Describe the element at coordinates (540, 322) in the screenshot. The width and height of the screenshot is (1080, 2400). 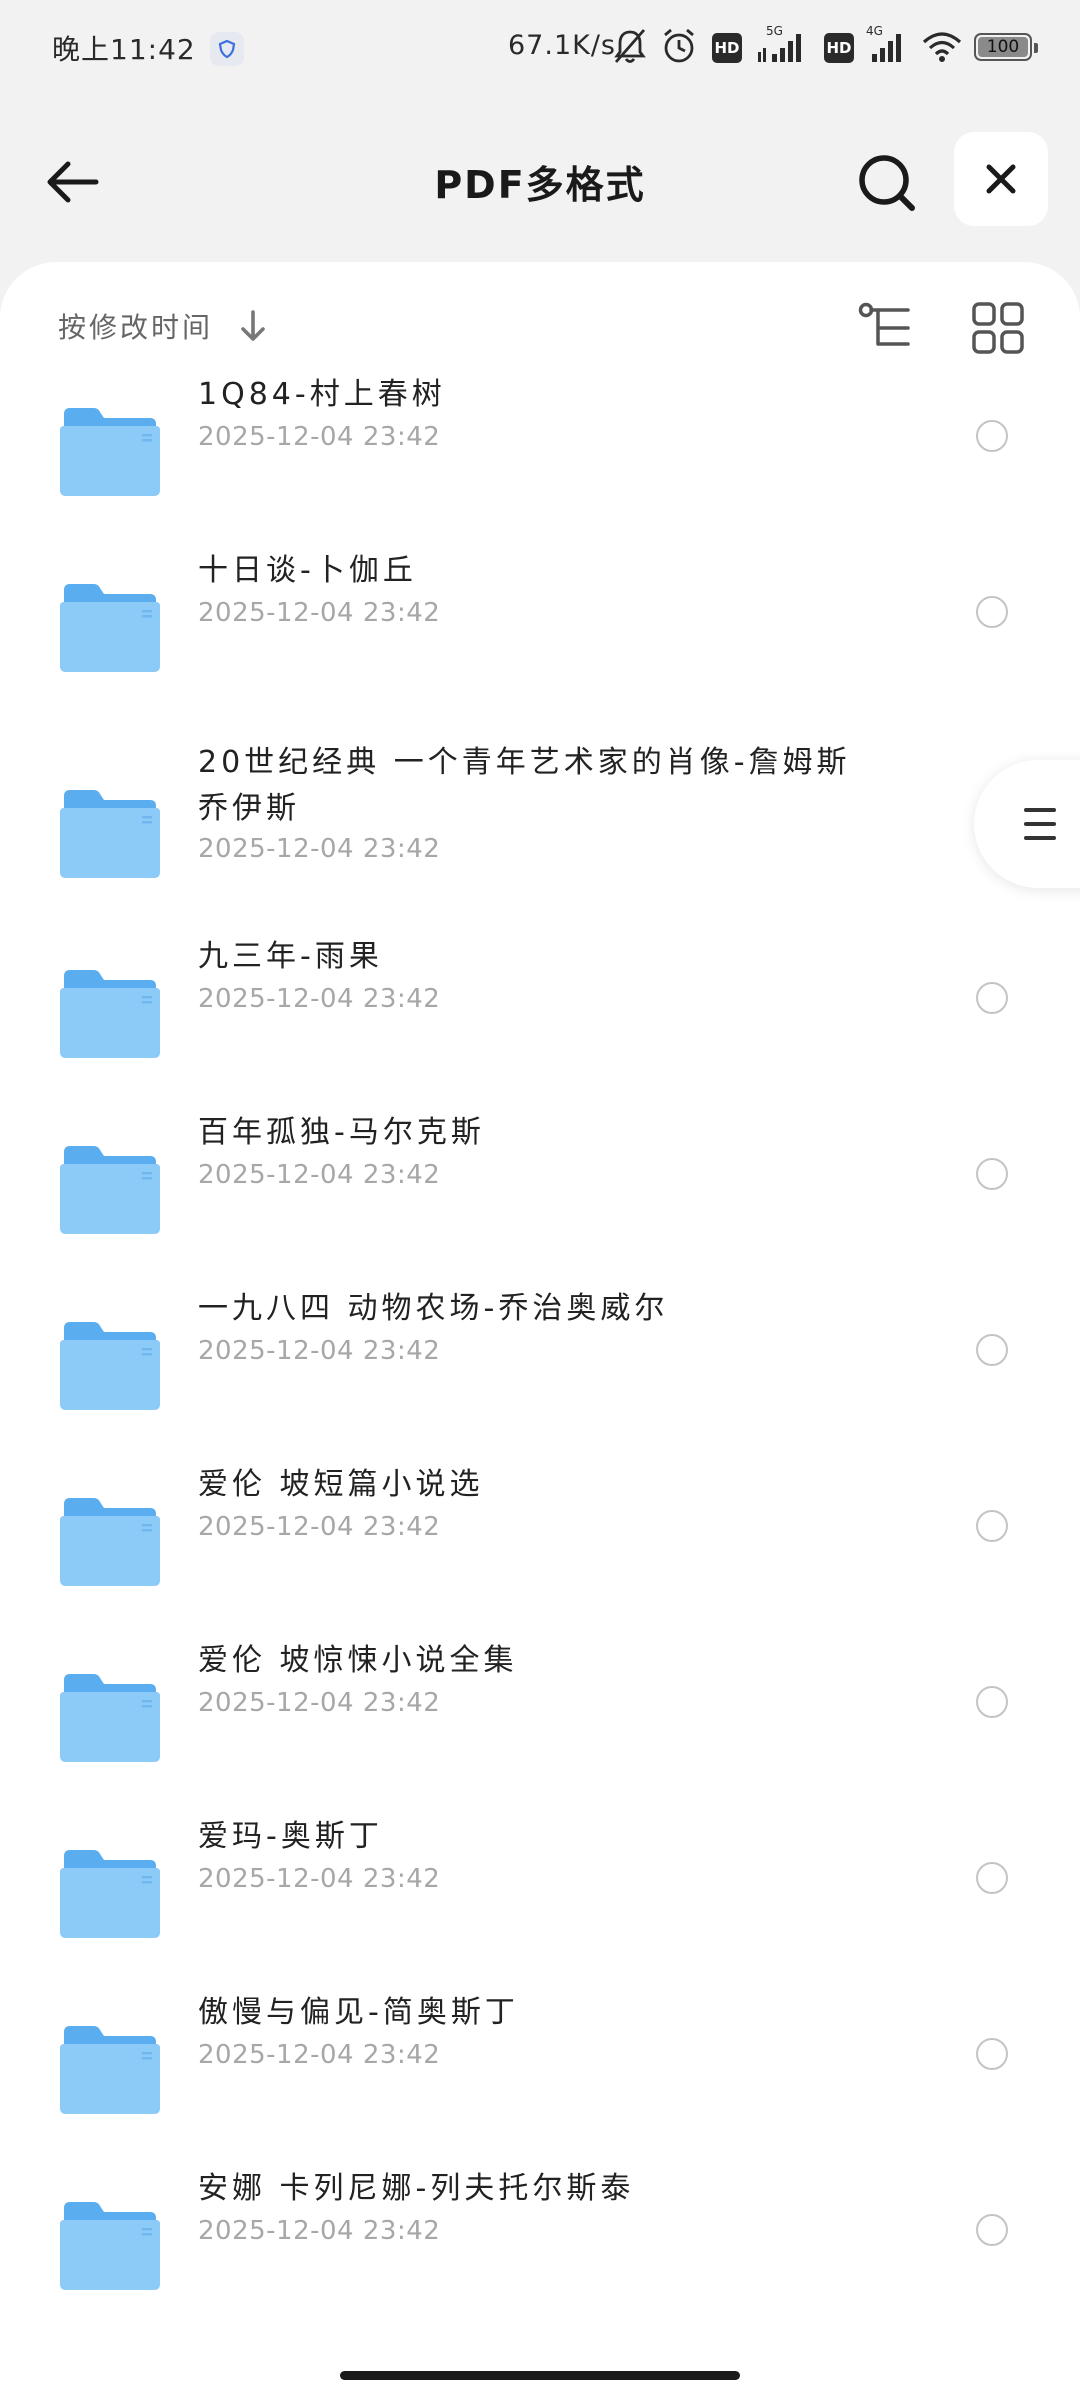
I see `sort-toolbar: 按修改时间` at that location.